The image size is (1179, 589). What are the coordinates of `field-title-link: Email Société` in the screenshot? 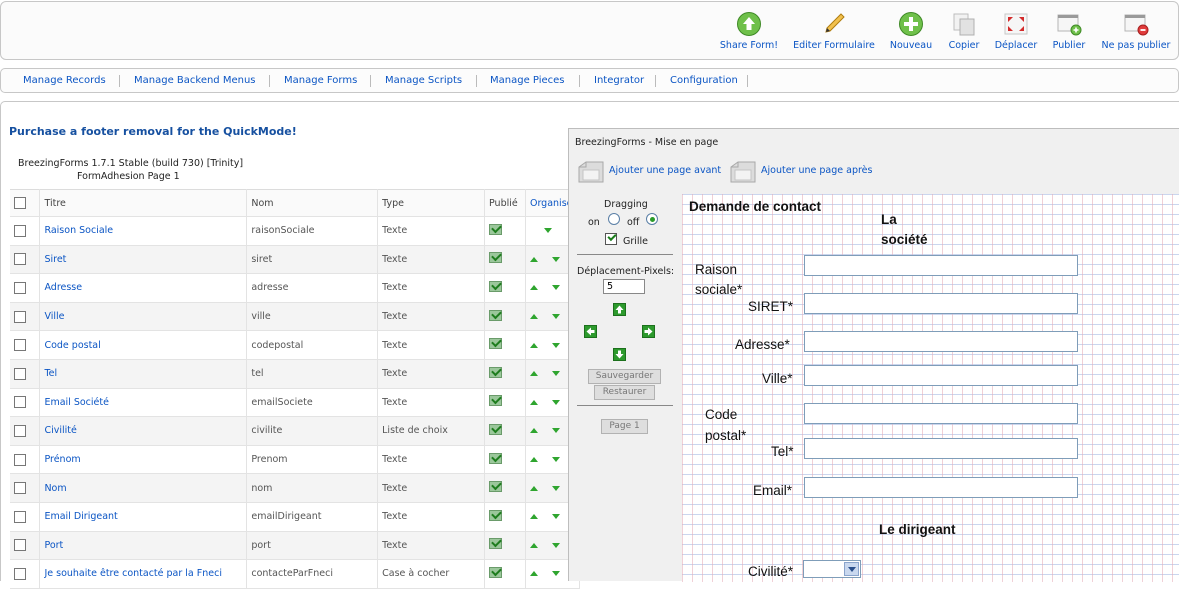 It's located at (143, 403).